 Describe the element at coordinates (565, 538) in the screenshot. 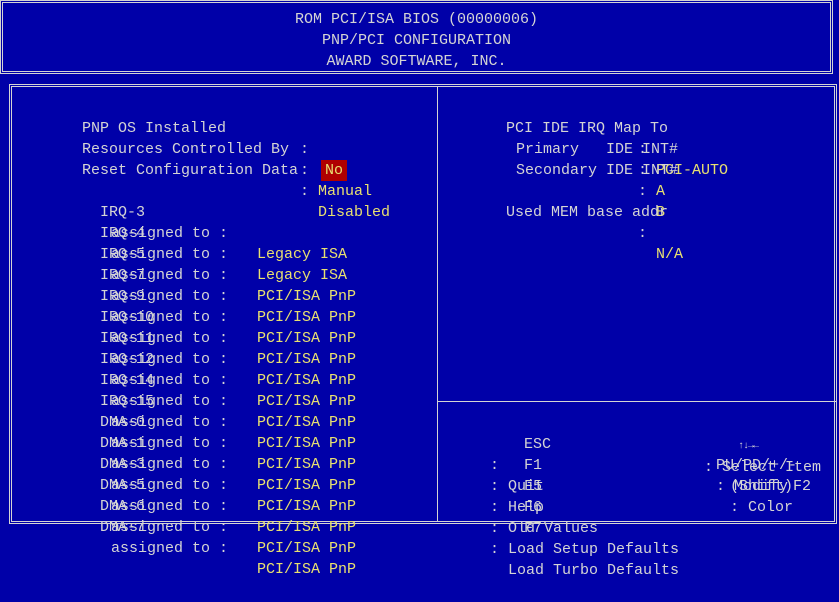

I see `help-f7: F7 : Load Turbo Defaults` at that location.